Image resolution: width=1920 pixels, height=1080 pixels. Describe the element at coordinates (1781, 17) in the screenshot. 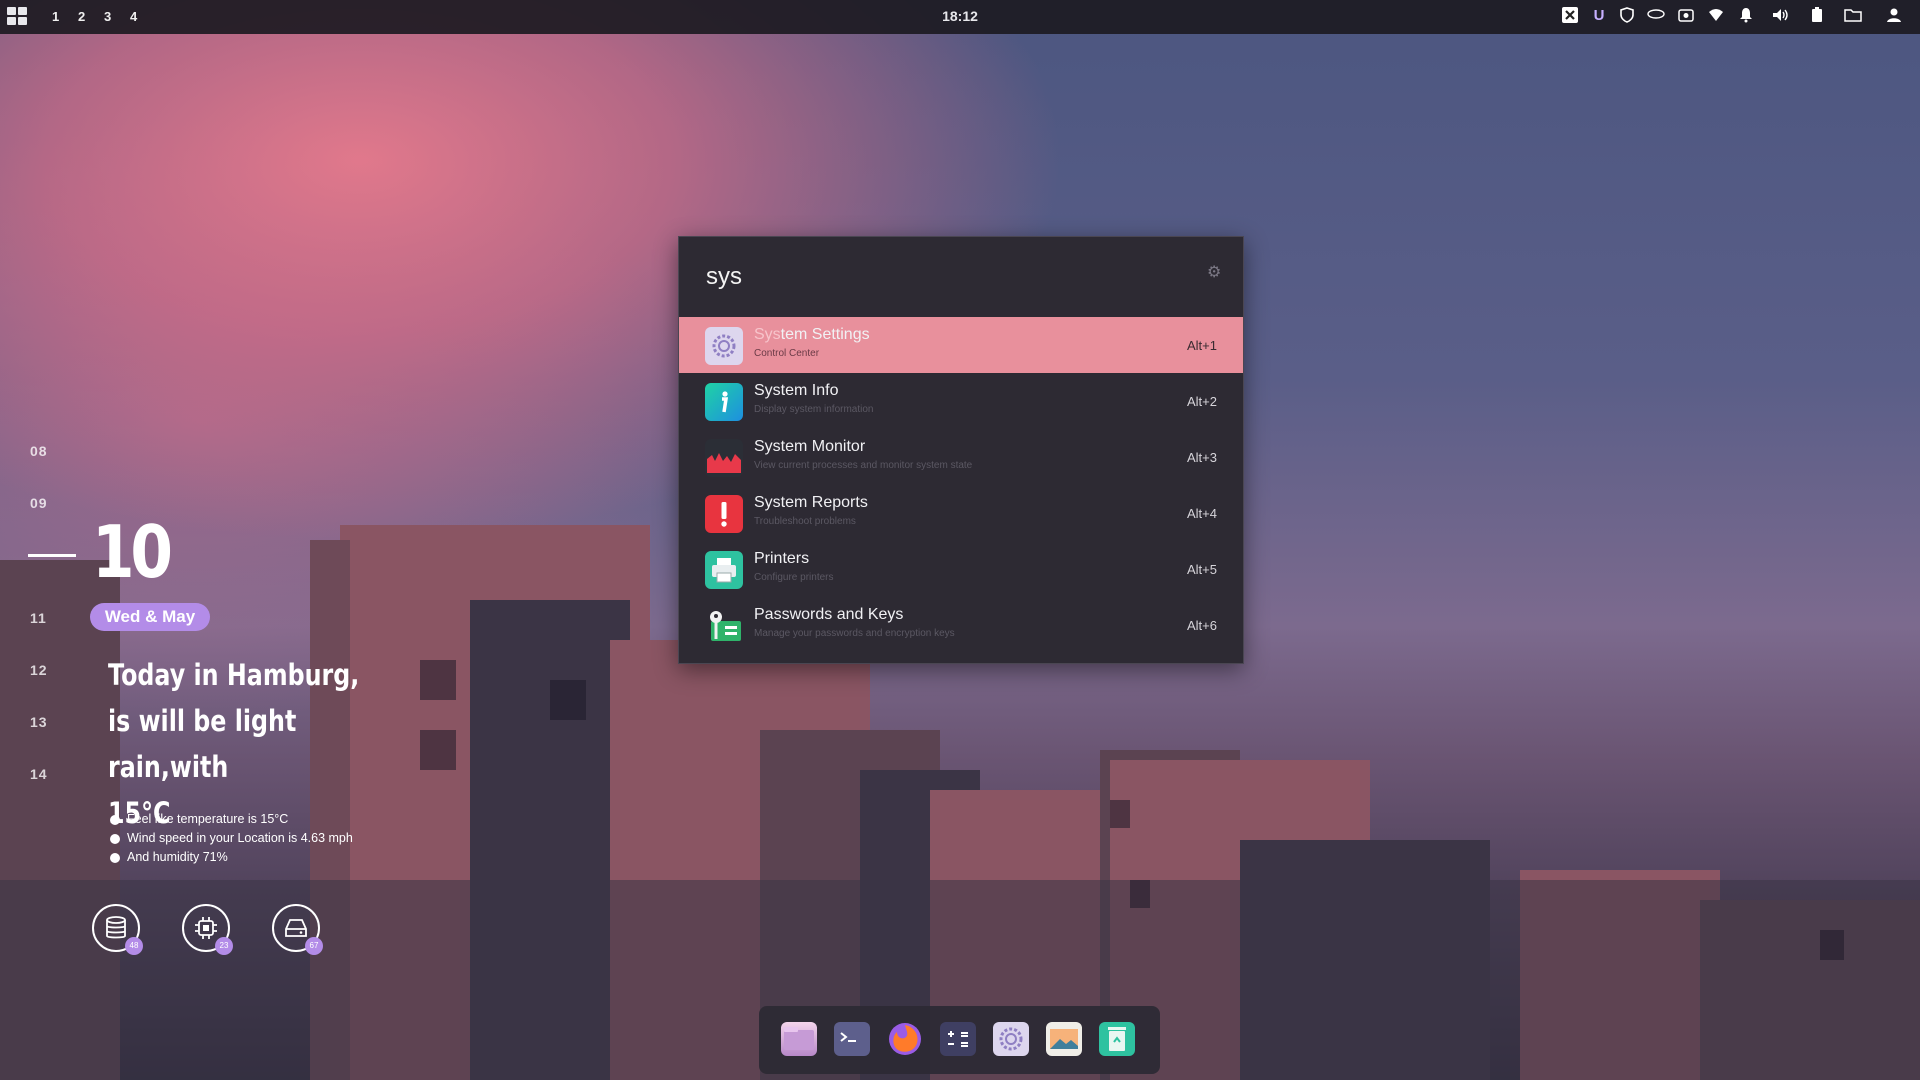

I see `volume-icon` at that location.